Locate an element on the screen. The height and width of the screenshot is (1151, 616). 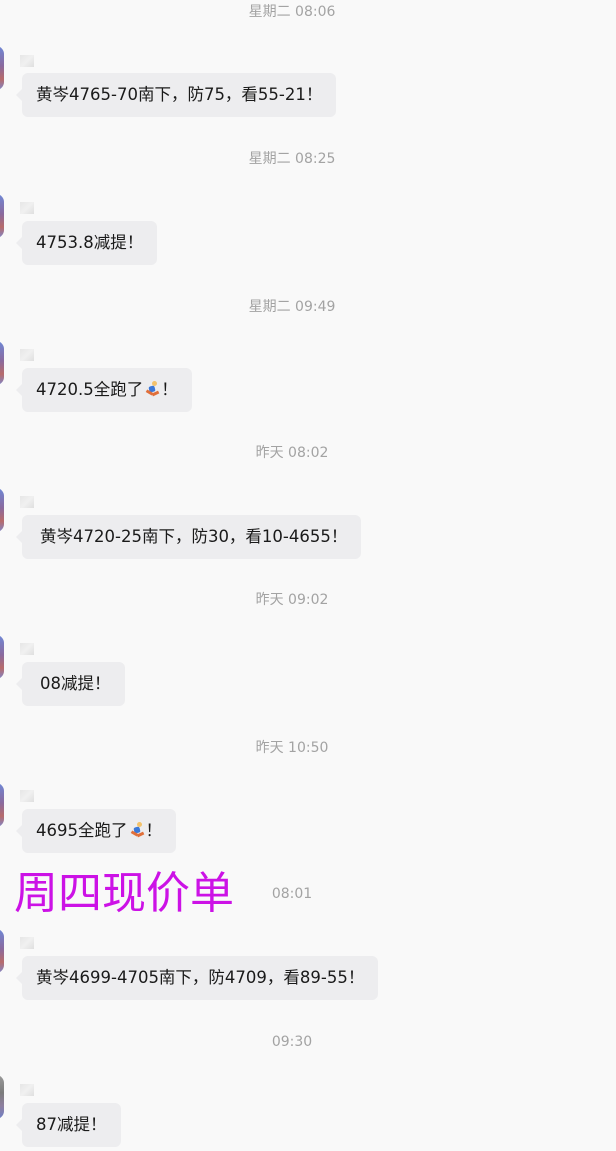
message-bubble: 87减提！ is located at coordinates (68, 1125).